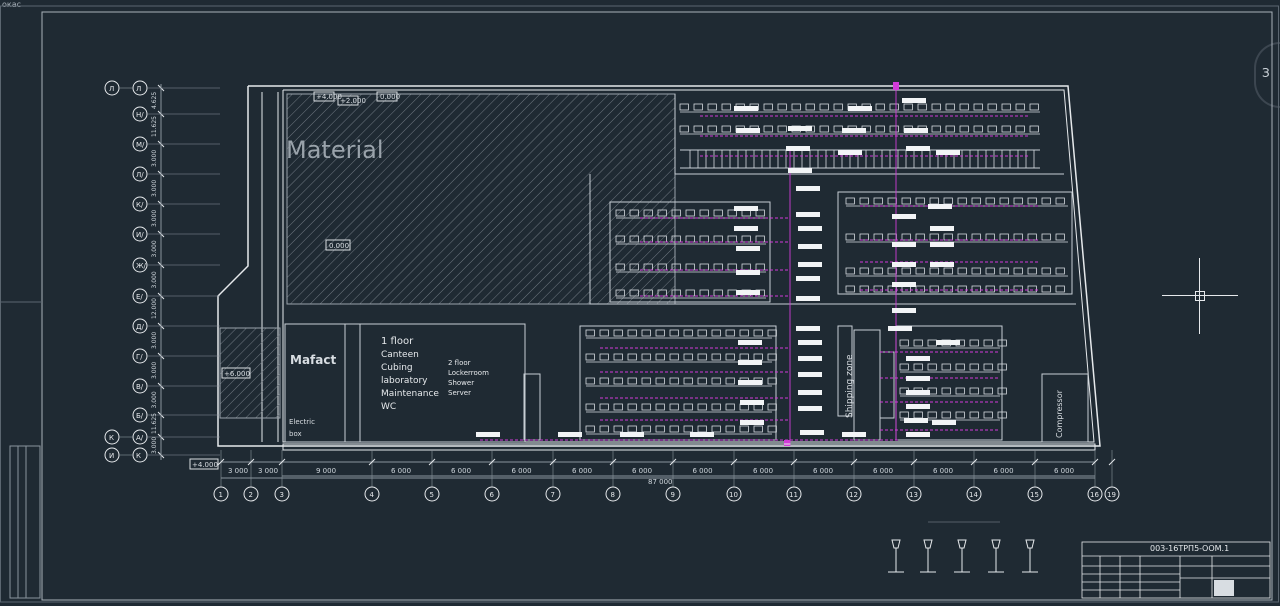 The image size is (1280, 606). What do you see at coordinates (492, 495) in the screenshot?
I see `svg-text: 6` at bounding box center [492, 495].